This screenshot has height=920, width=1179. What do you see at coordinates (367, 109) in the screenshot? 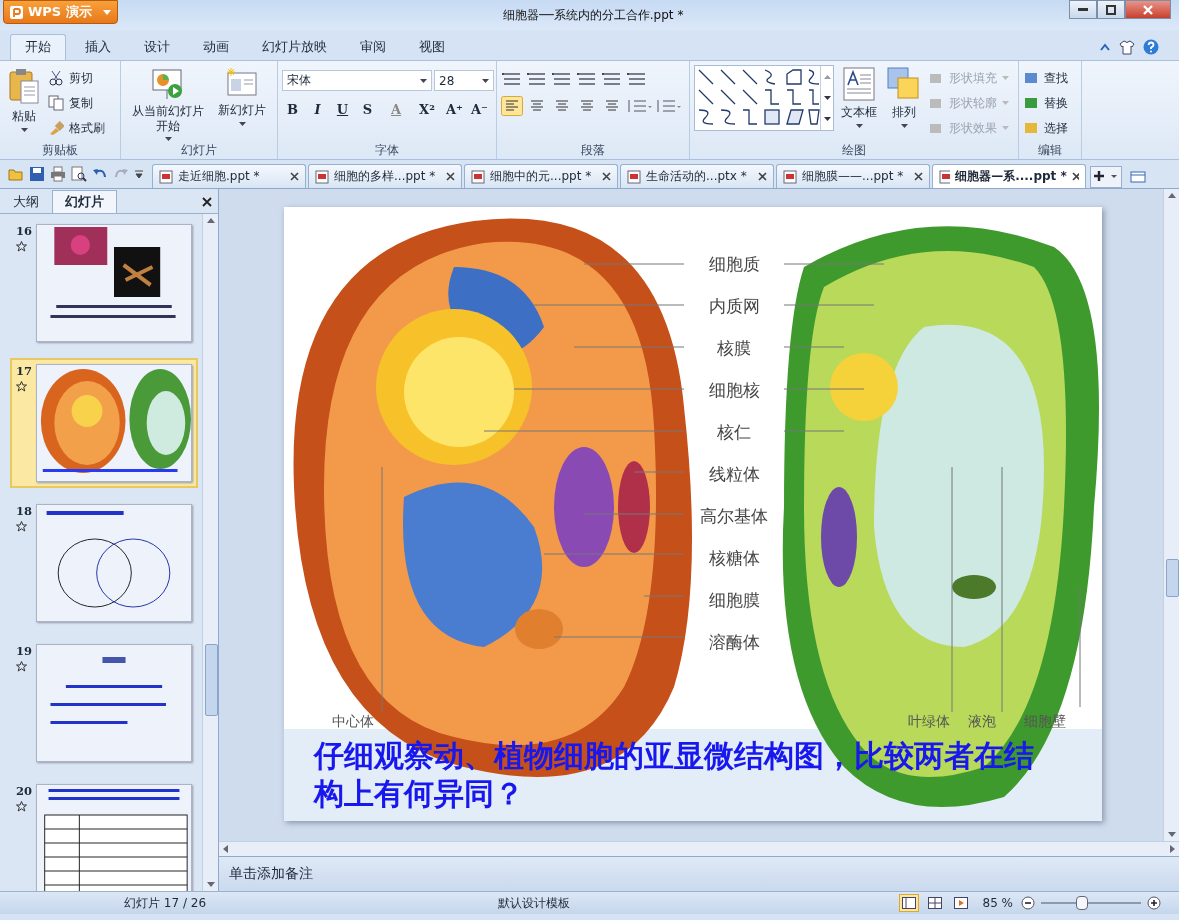
I see `font-format-button: S` at bounding box center [367, 109].